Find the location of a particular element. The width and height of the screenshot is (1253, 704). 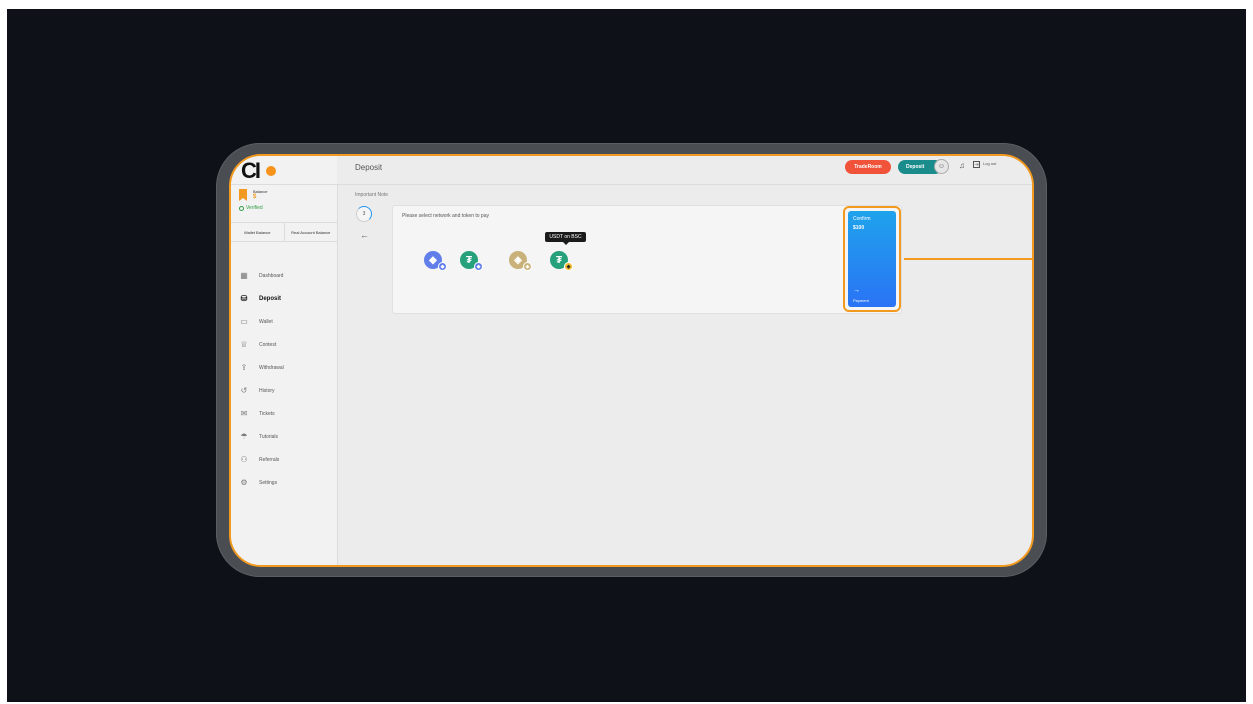

divider is located at coordinates (284, 184).